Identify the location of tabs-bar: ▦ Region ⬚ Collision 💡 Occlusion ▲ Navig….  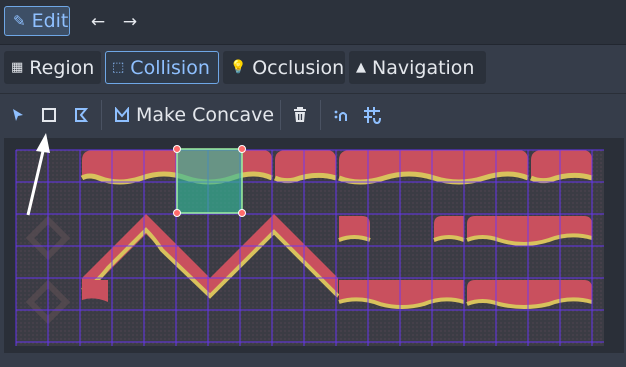
(313, 69).